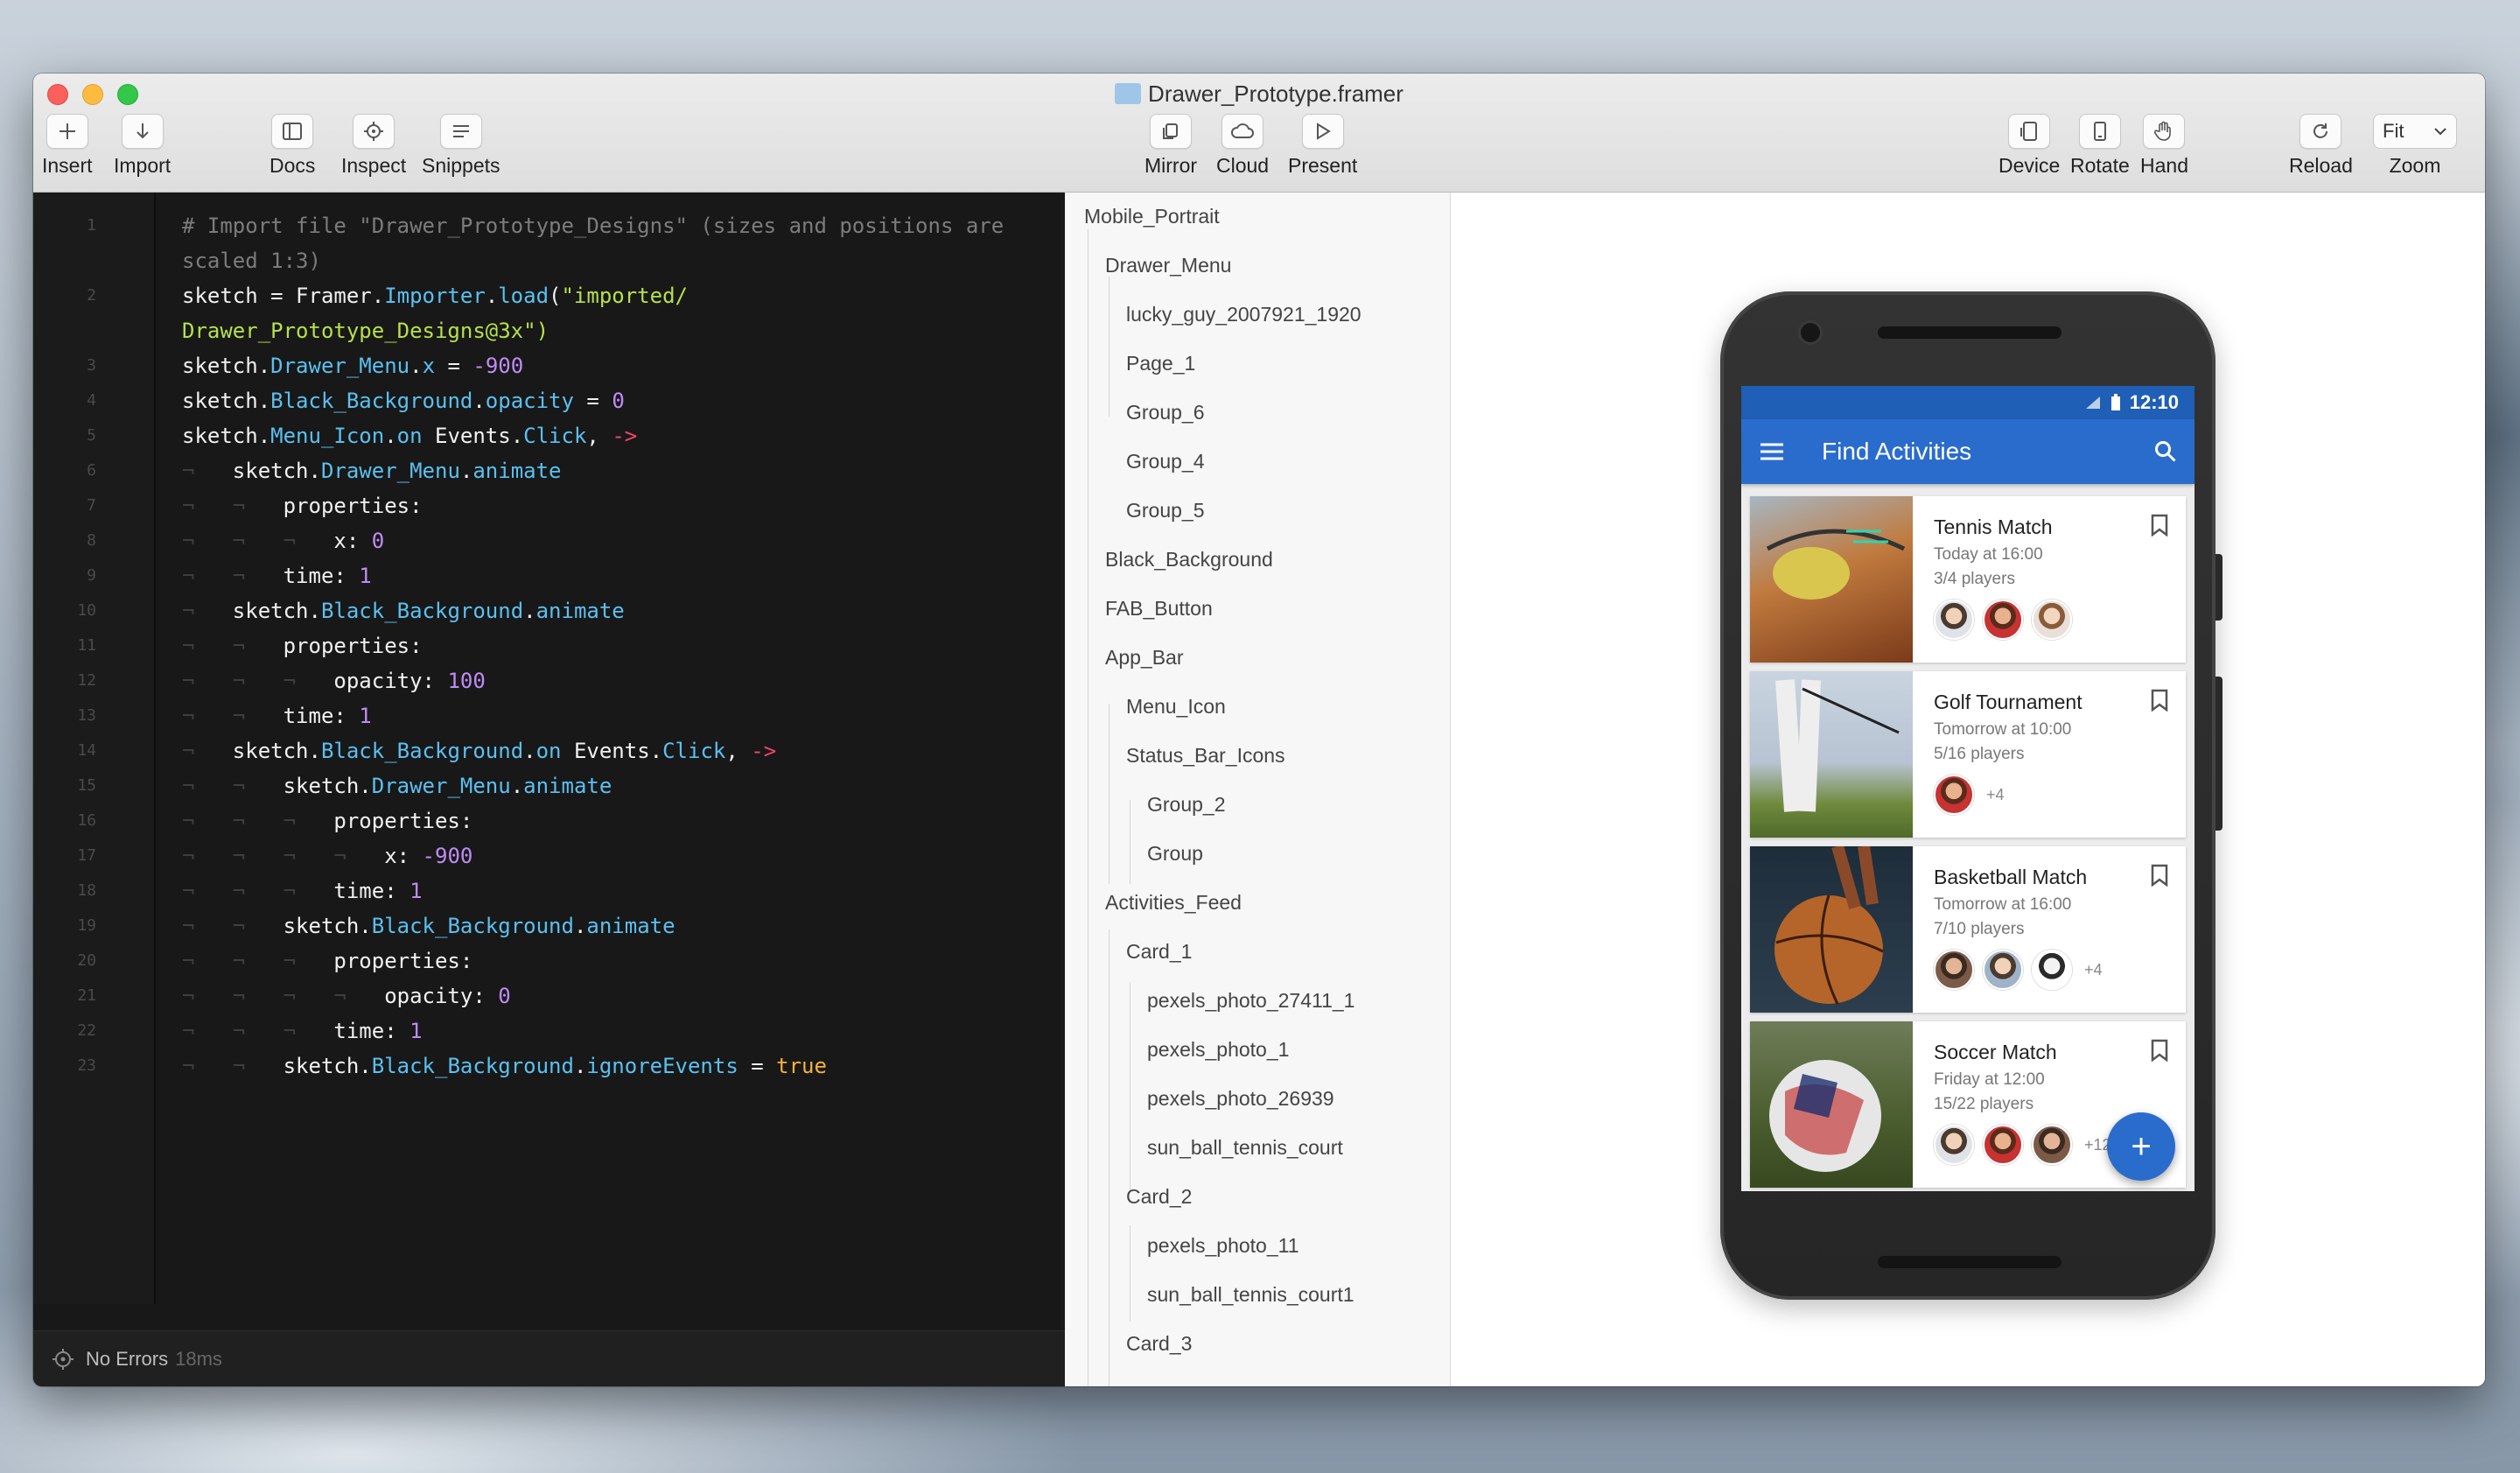 Image resolution: width=2520 pixels, height=1473 pixels. Describe the element at coordinates (549, 541) in the screenshot. I see `code-line: 8 ¬ ¬ ¬ x: 0` at that location.